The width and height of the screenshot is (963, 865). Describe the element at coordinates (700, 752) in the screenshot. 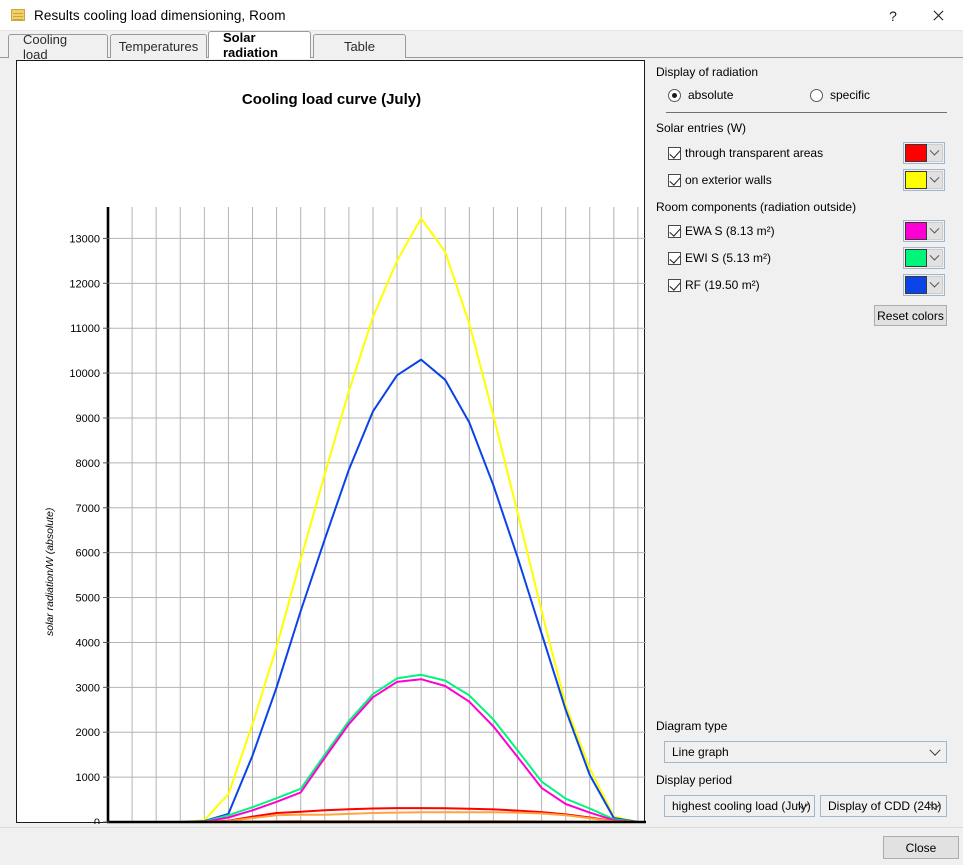

I see `diagram-type-value: Line graph` at that location.